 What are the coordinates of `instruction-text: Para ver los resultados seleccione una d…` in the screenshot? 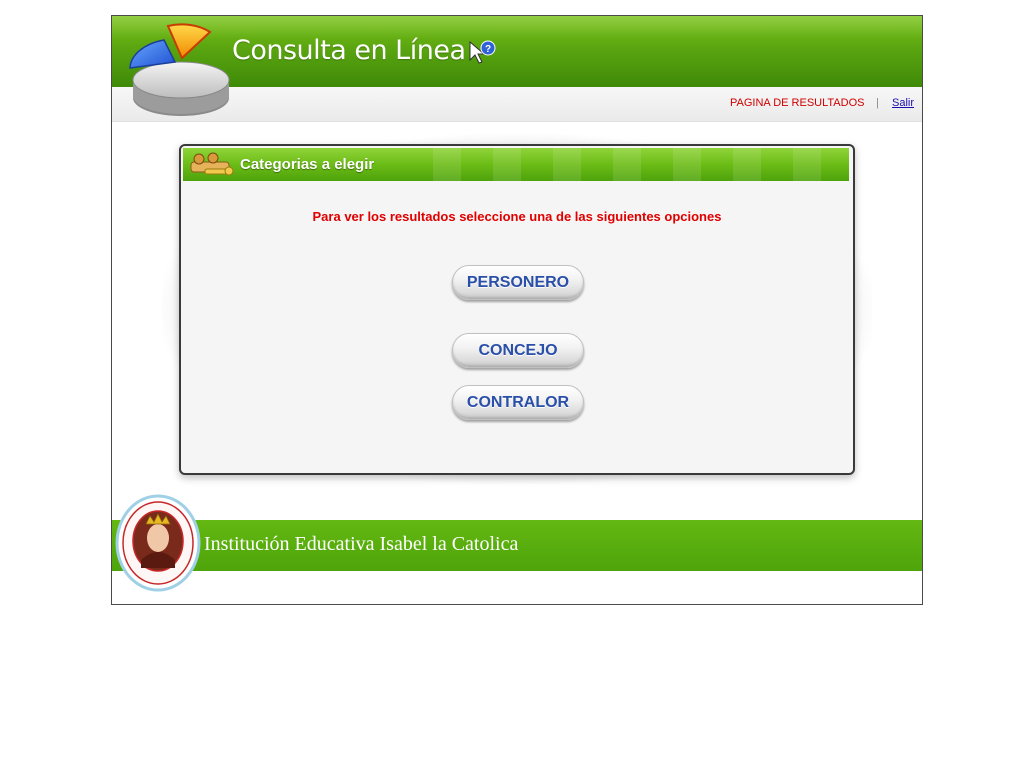 It's located at (517, 216).